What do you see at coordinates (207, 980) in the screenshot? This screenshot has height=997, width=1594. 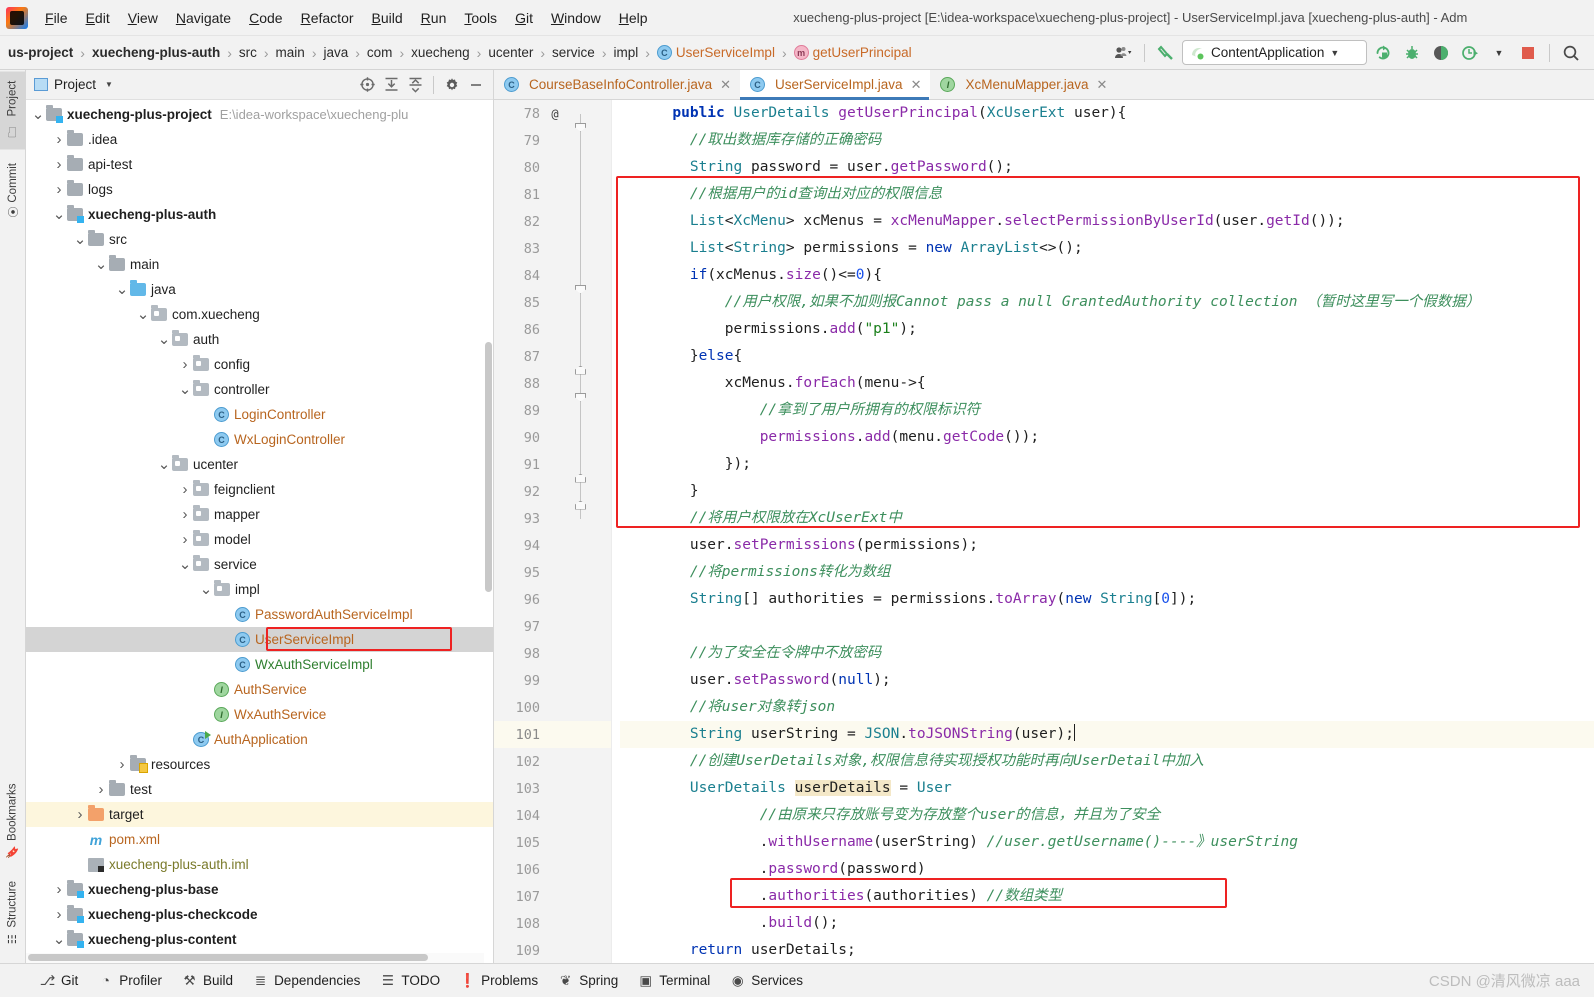 I see `status-bar-item-build: ⚒ Build` at bounding box center [207, 980].